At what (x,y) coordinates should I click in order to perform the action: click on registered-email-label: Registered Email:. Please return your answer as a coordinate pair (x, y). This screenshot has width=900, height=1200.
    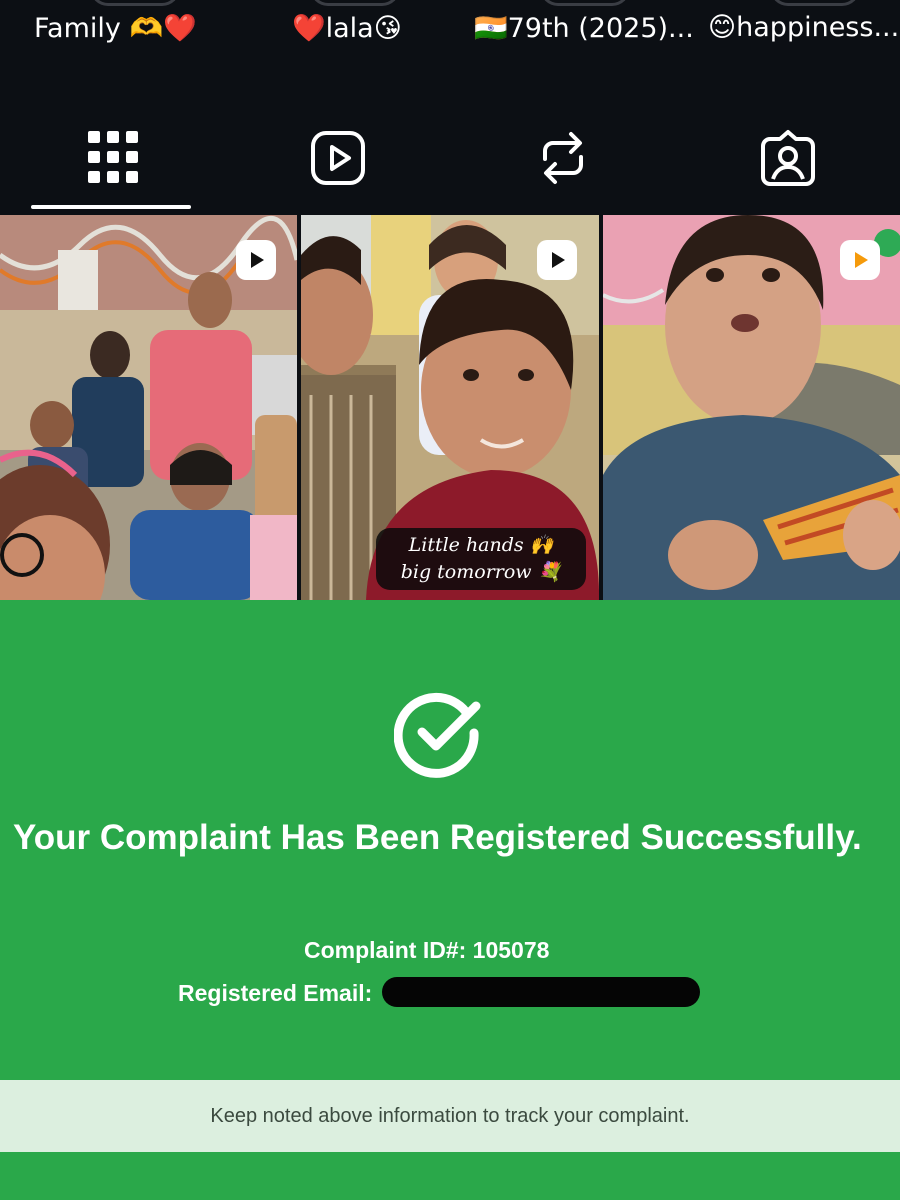
    Looking at the image, I should click on (275, 993).